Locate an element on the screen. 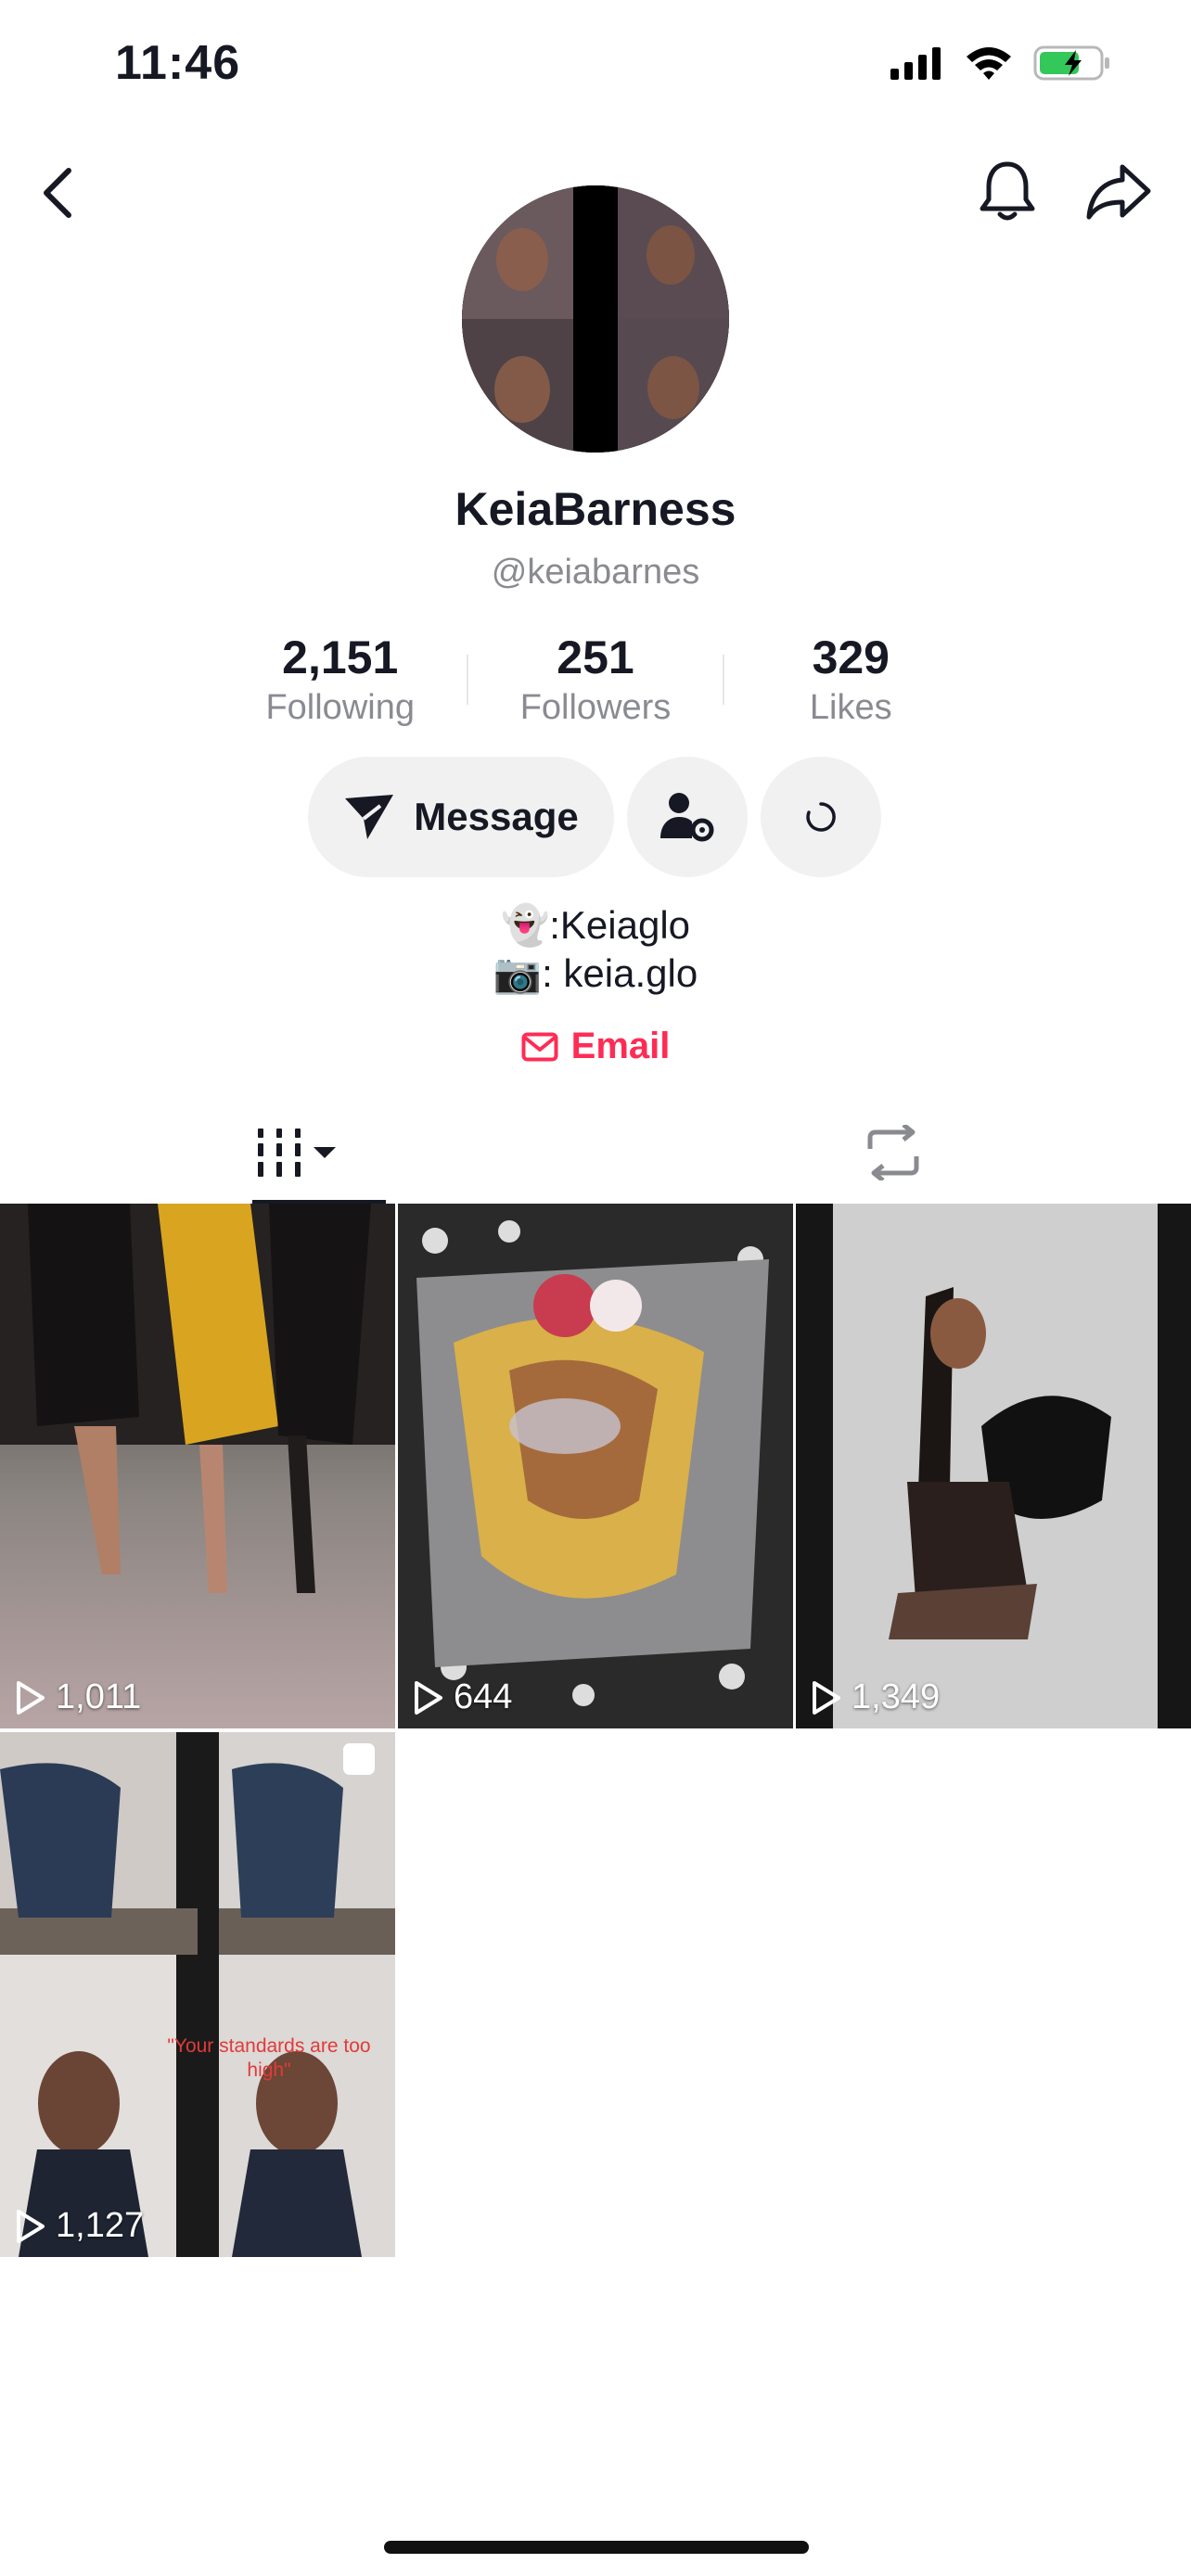 This screenshot has height=2576, width=1191. view-count: 1,011 is located at coordinates (78, 1697).